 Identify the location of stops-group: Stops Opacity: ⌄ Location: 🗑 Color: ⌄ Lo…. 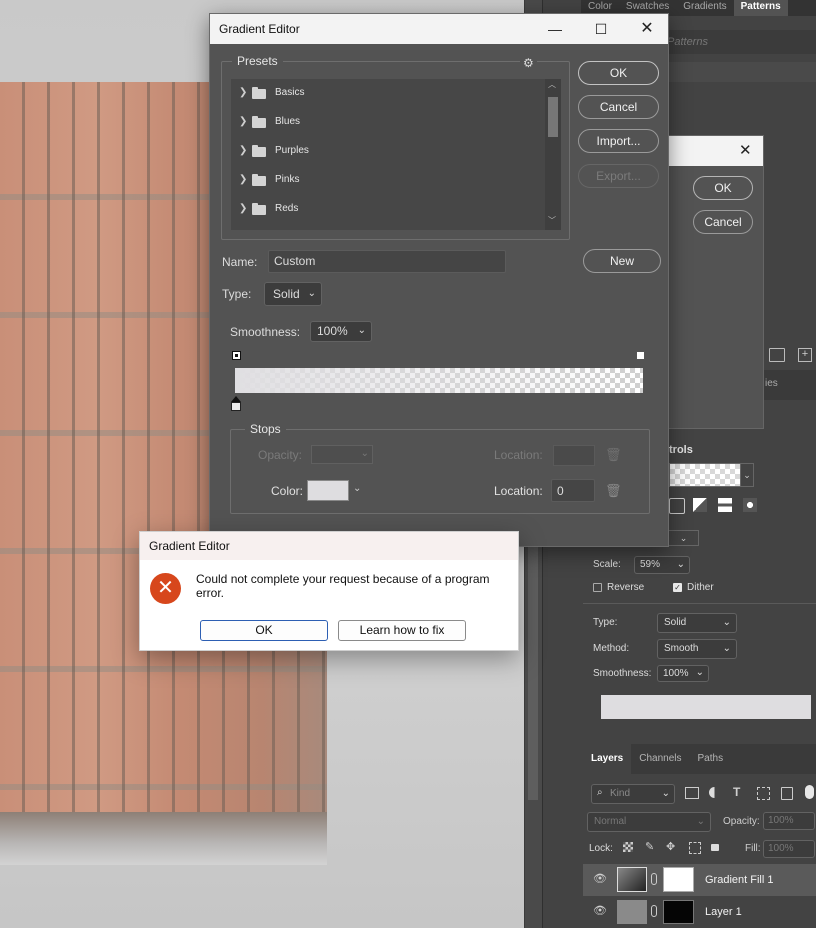
(440, 468).